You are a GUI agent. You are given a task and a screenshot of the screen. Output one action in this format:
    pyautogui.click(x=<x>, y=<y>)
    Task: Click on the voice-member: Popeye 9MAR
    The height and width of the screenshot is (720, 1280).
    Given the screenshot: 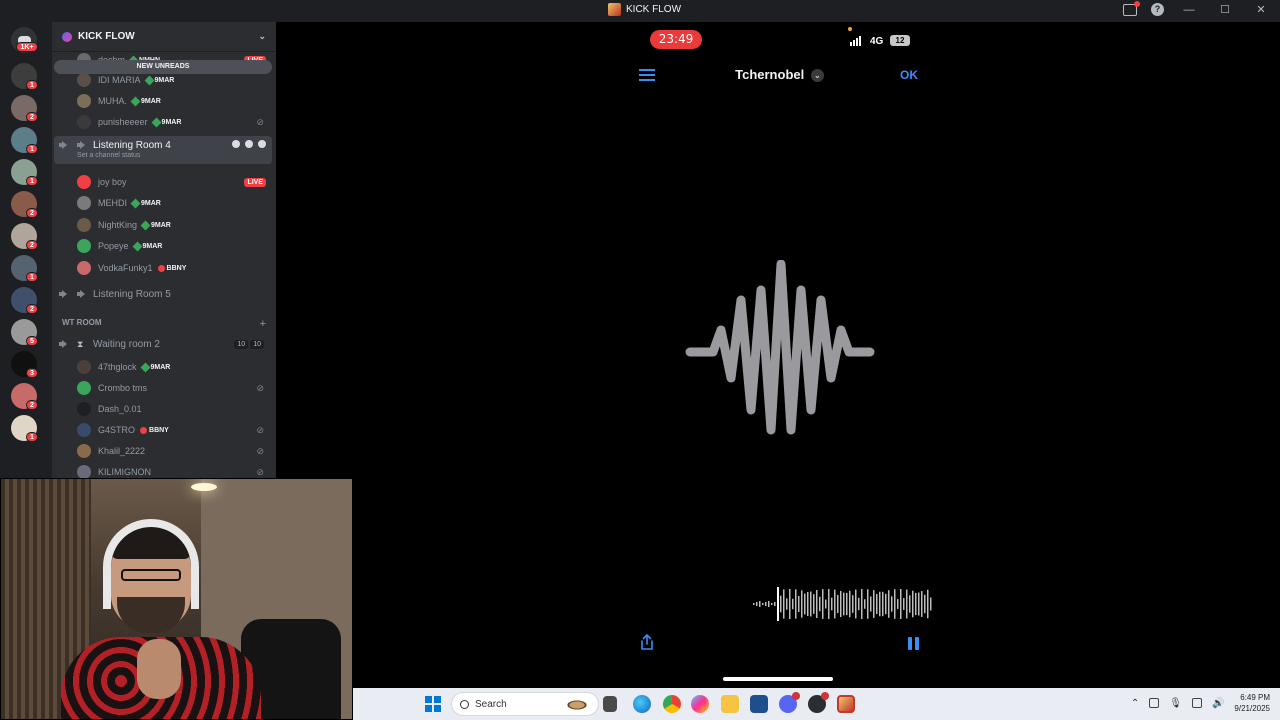 What is the action you would take?
    pyautogui.click(x=164, y=246)
    